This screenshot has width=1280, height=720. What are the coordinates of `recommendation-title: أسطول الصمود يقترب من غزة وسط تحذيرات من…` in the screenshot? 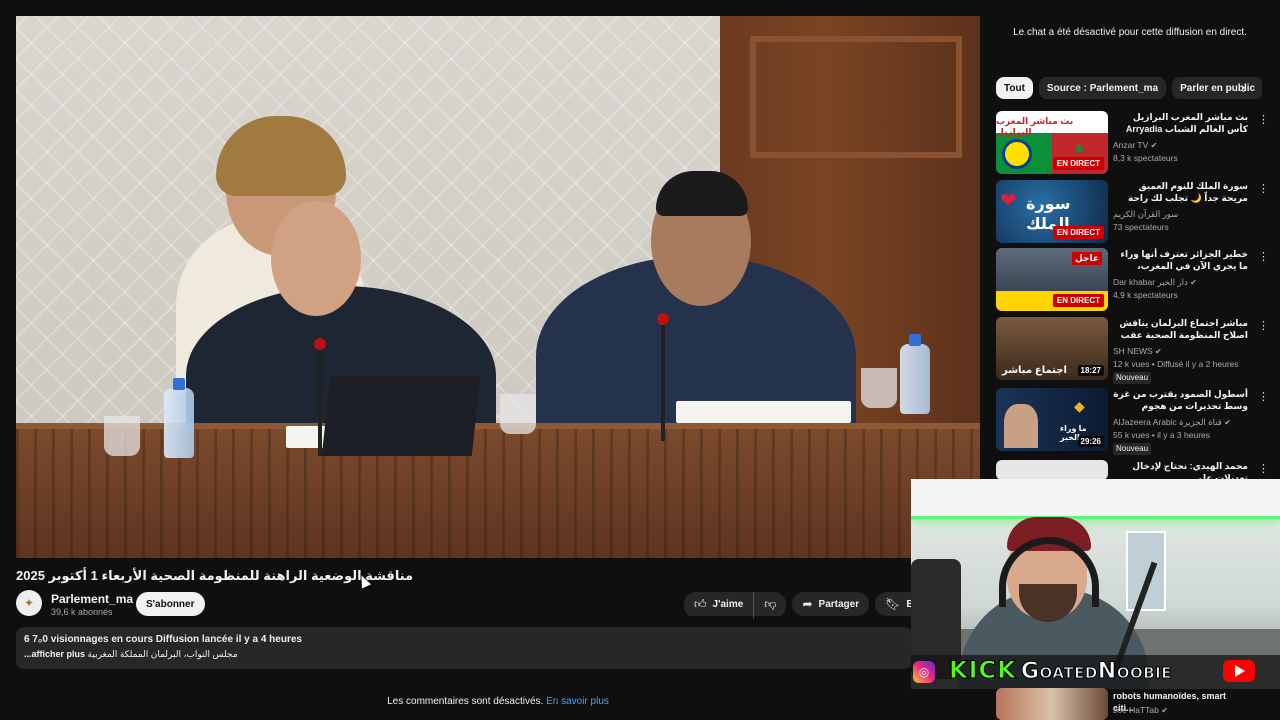 It's located at (1180, 400).